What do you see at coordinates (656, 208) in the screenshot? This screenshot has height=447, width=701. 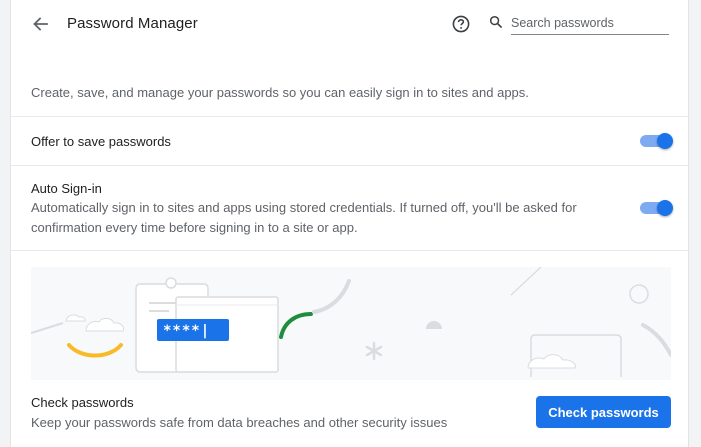 I see `auto-sign-in-toggle` at bounding box center [656, 208].